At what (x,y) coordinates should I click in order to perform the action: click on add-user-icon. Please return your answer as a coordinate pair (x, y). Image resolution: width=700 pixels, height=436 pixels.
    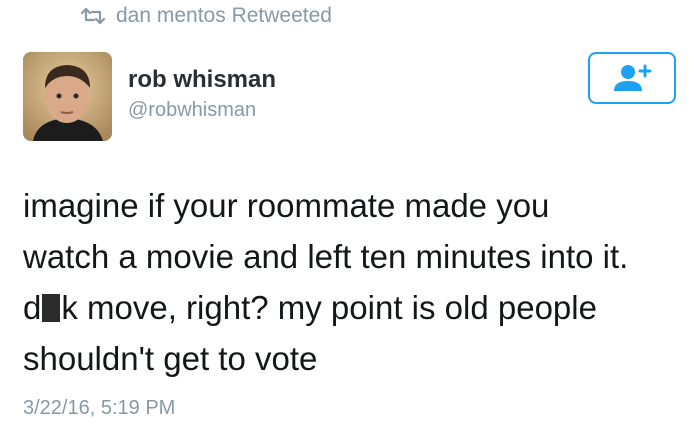
    Looking at the image, I should click on (633, 77).